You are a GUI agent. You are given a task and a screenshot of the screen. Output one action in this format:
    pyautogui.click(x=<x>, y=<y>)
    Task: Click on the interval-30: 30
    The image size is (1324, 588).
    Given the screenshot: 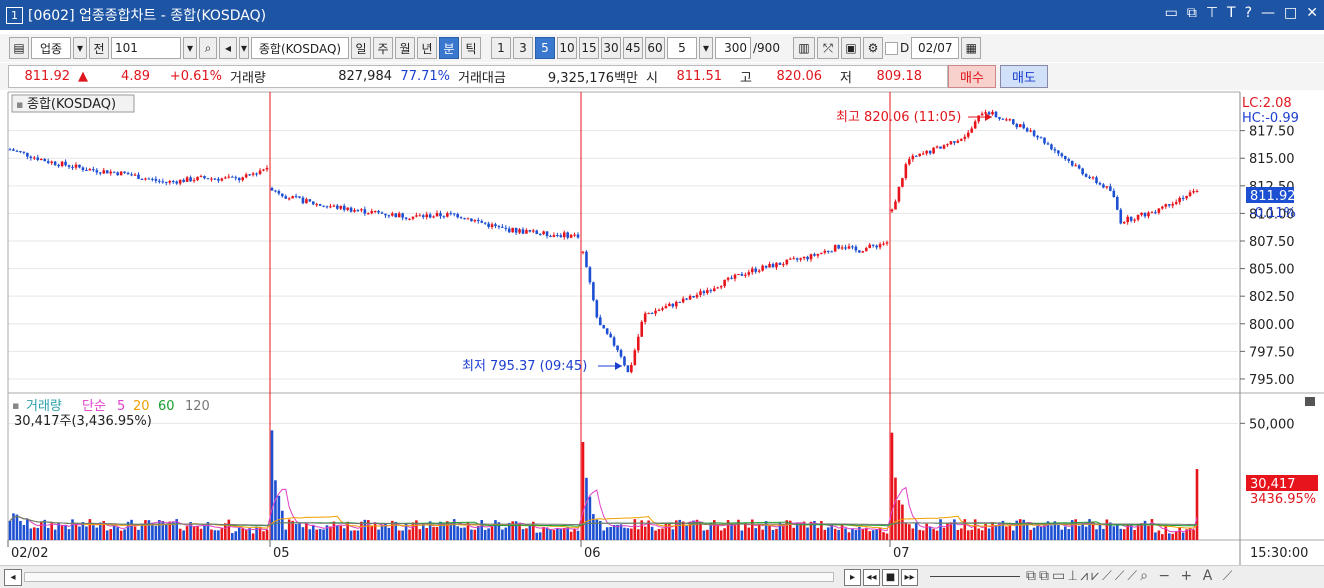 What is the action you would take?
    pyautogui.click(x=611, y=48)
    